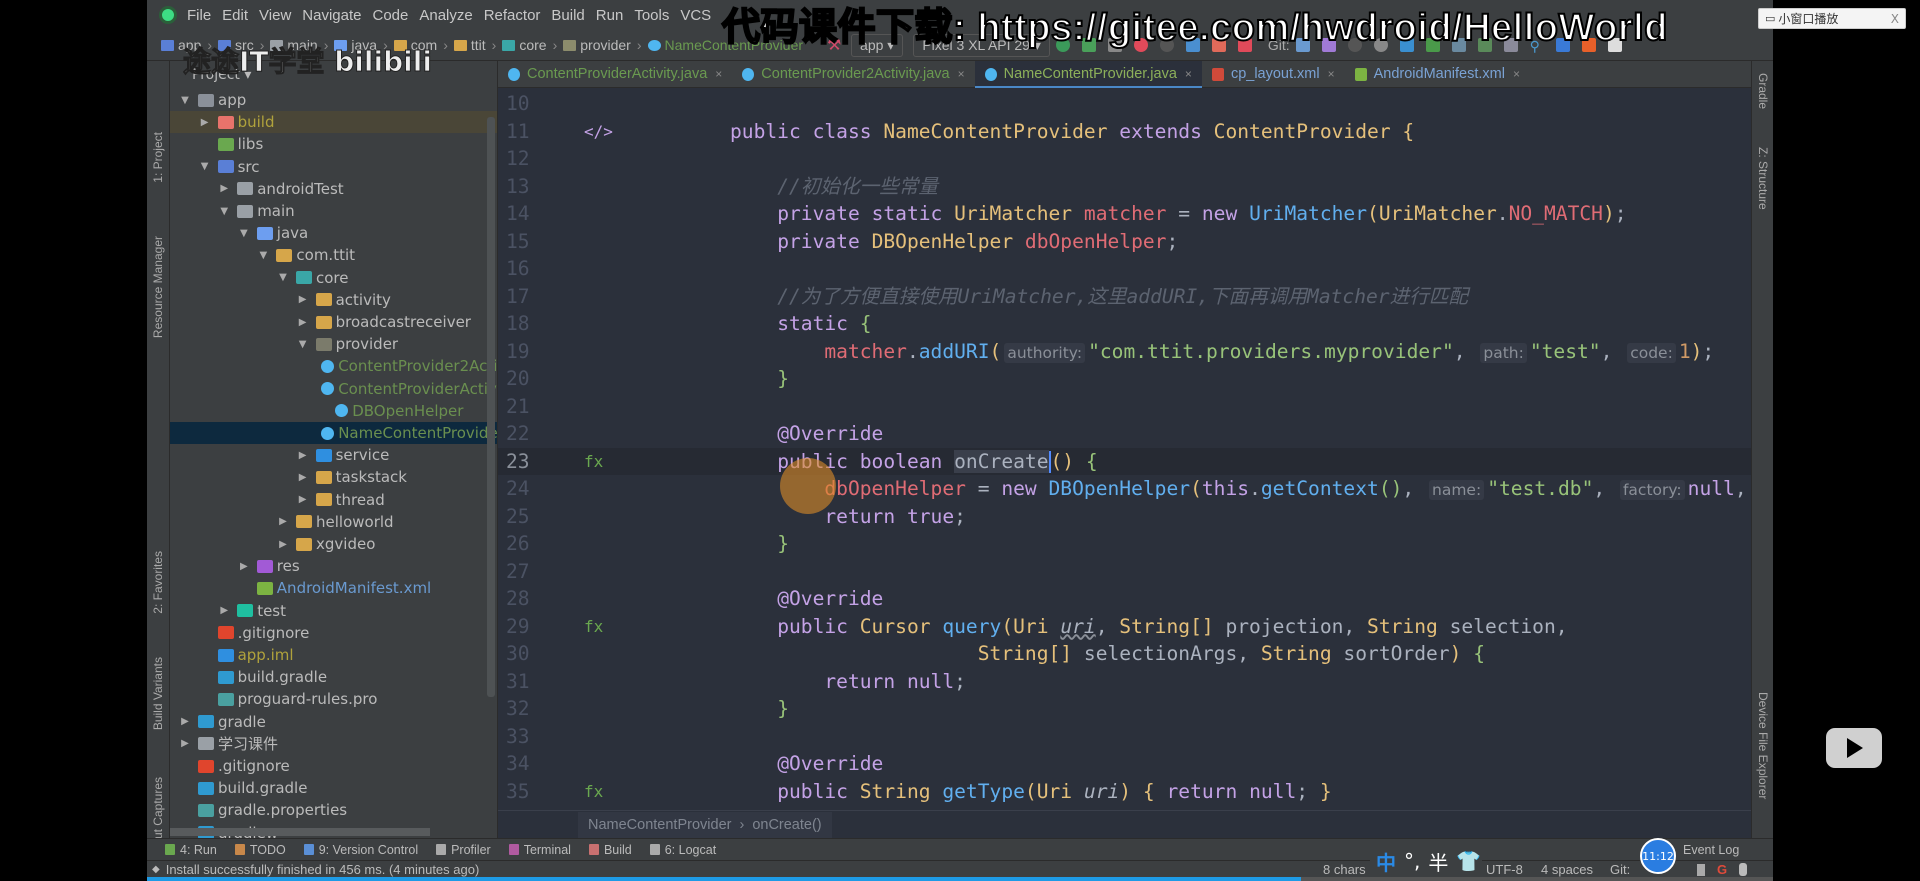 The width and height of the screenshot is (1920, 881). What do you see at coordinates (598, 132) in the screenshot?
I see `class-structure-icon: </>` at bounding box center [598, 132].